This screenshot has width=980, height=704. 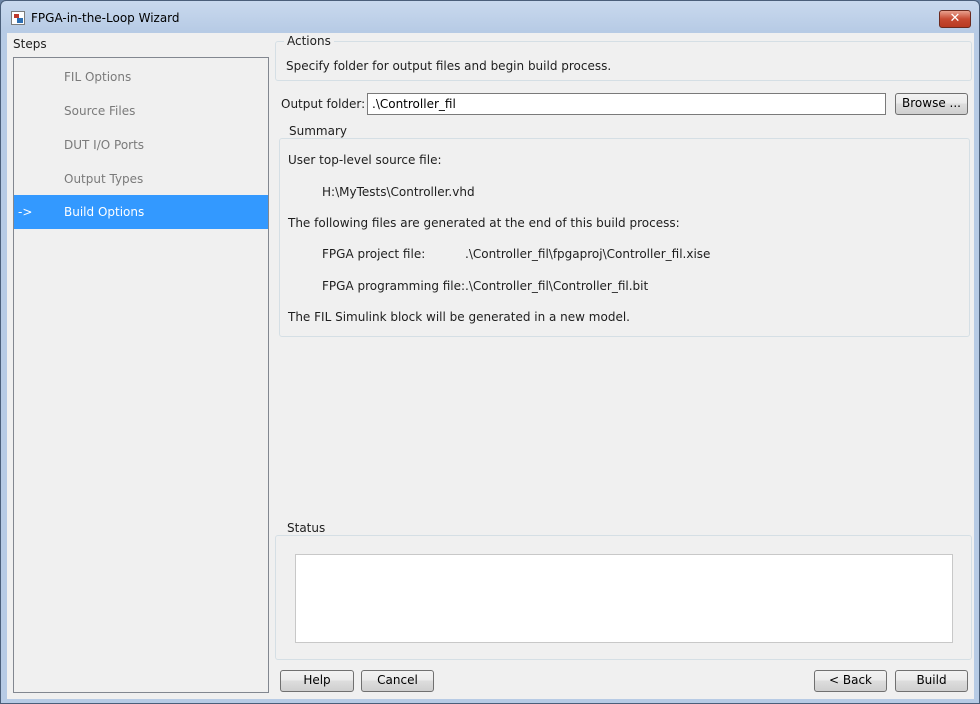 What do you see at coordinates (317, 681) in the screenshot?
I see `help-button: Help` at bounding box center [317, 681].